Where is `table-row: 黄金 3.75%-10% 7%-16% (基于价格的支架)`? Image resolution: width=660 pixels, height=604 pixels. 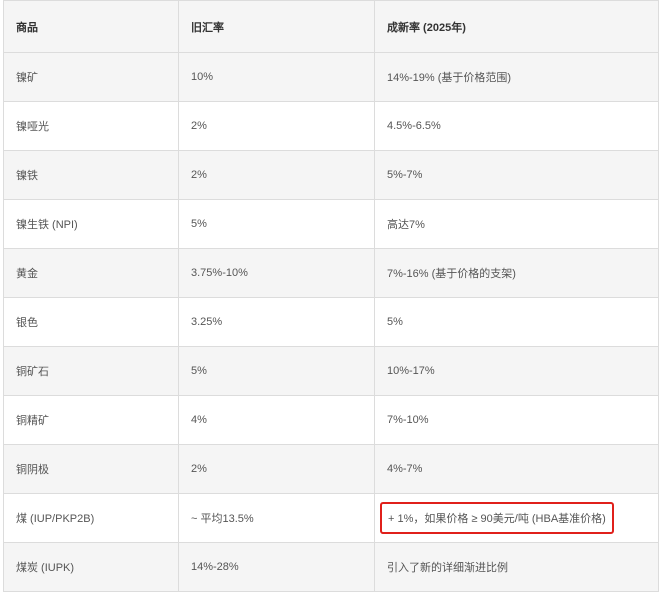
table-row: 黄金 3.75%-10% 7%-16% (基于价格的支架) is located at coordinates (331, 273).